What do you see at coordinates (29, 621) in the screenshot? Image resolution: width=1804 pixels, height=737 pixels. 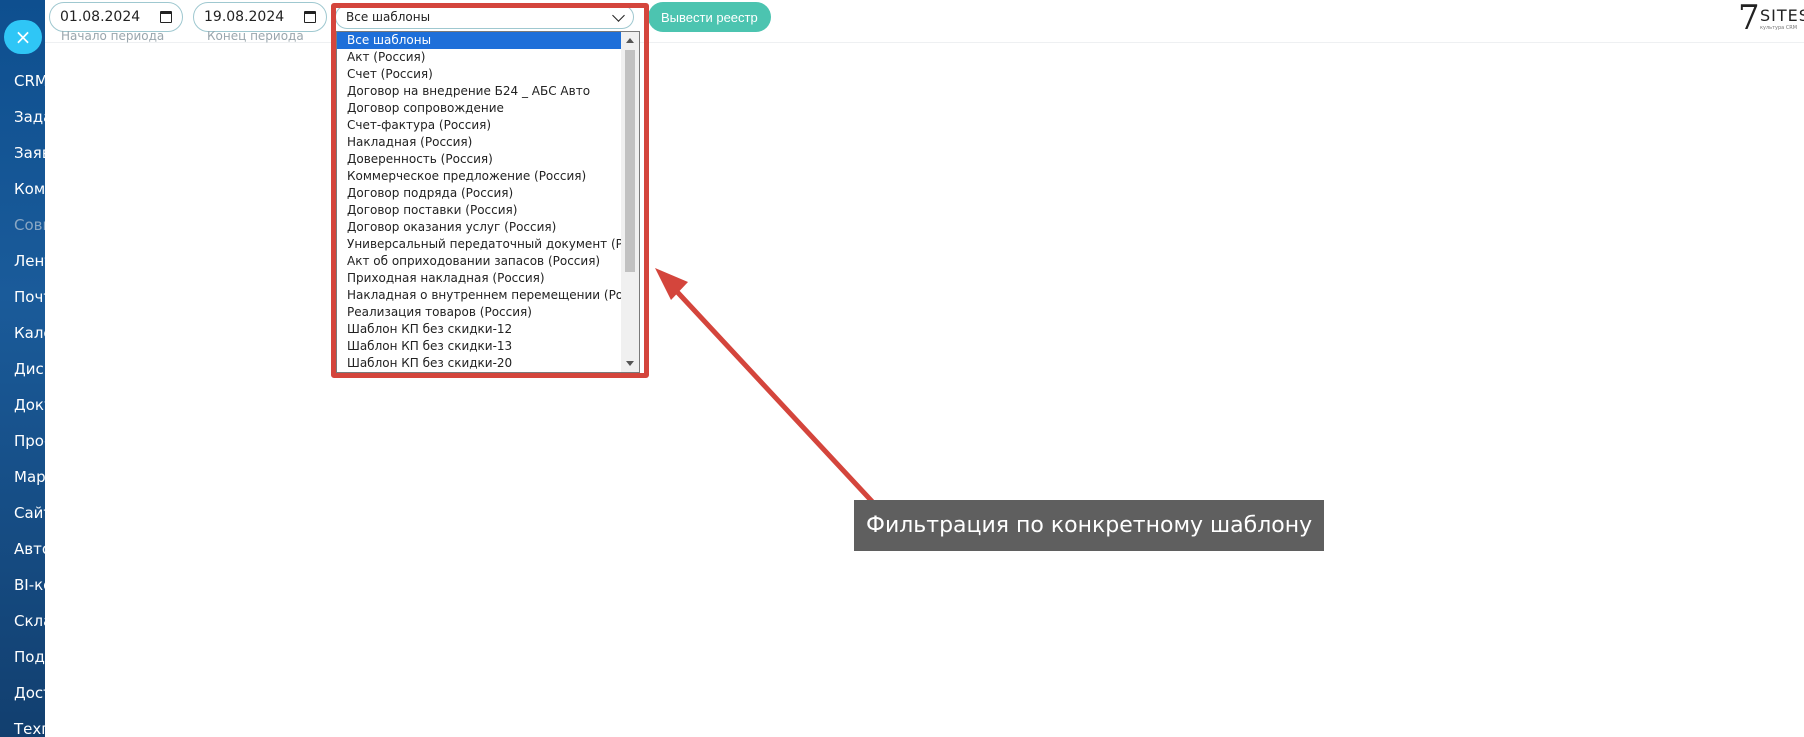 I see `sidebar-item-warehouse: Склад` at bounding box center [29, 621].